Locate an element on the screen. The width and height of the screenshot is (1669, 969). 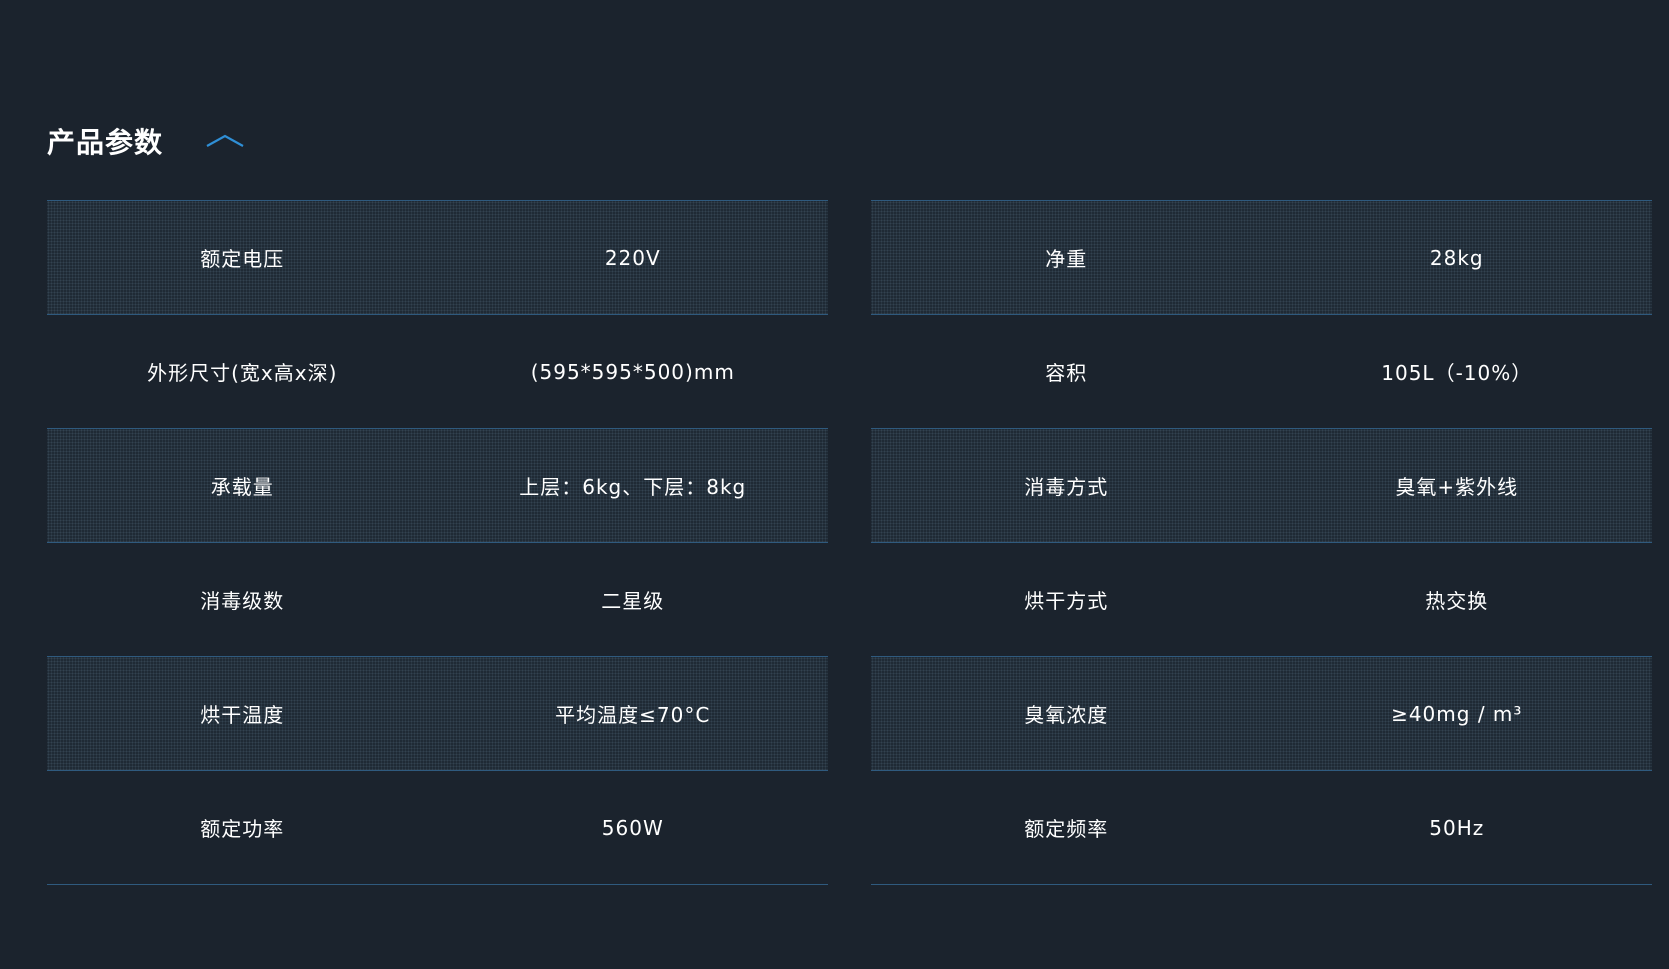
collapse-toggle-button is located at coordinates (225, 141).